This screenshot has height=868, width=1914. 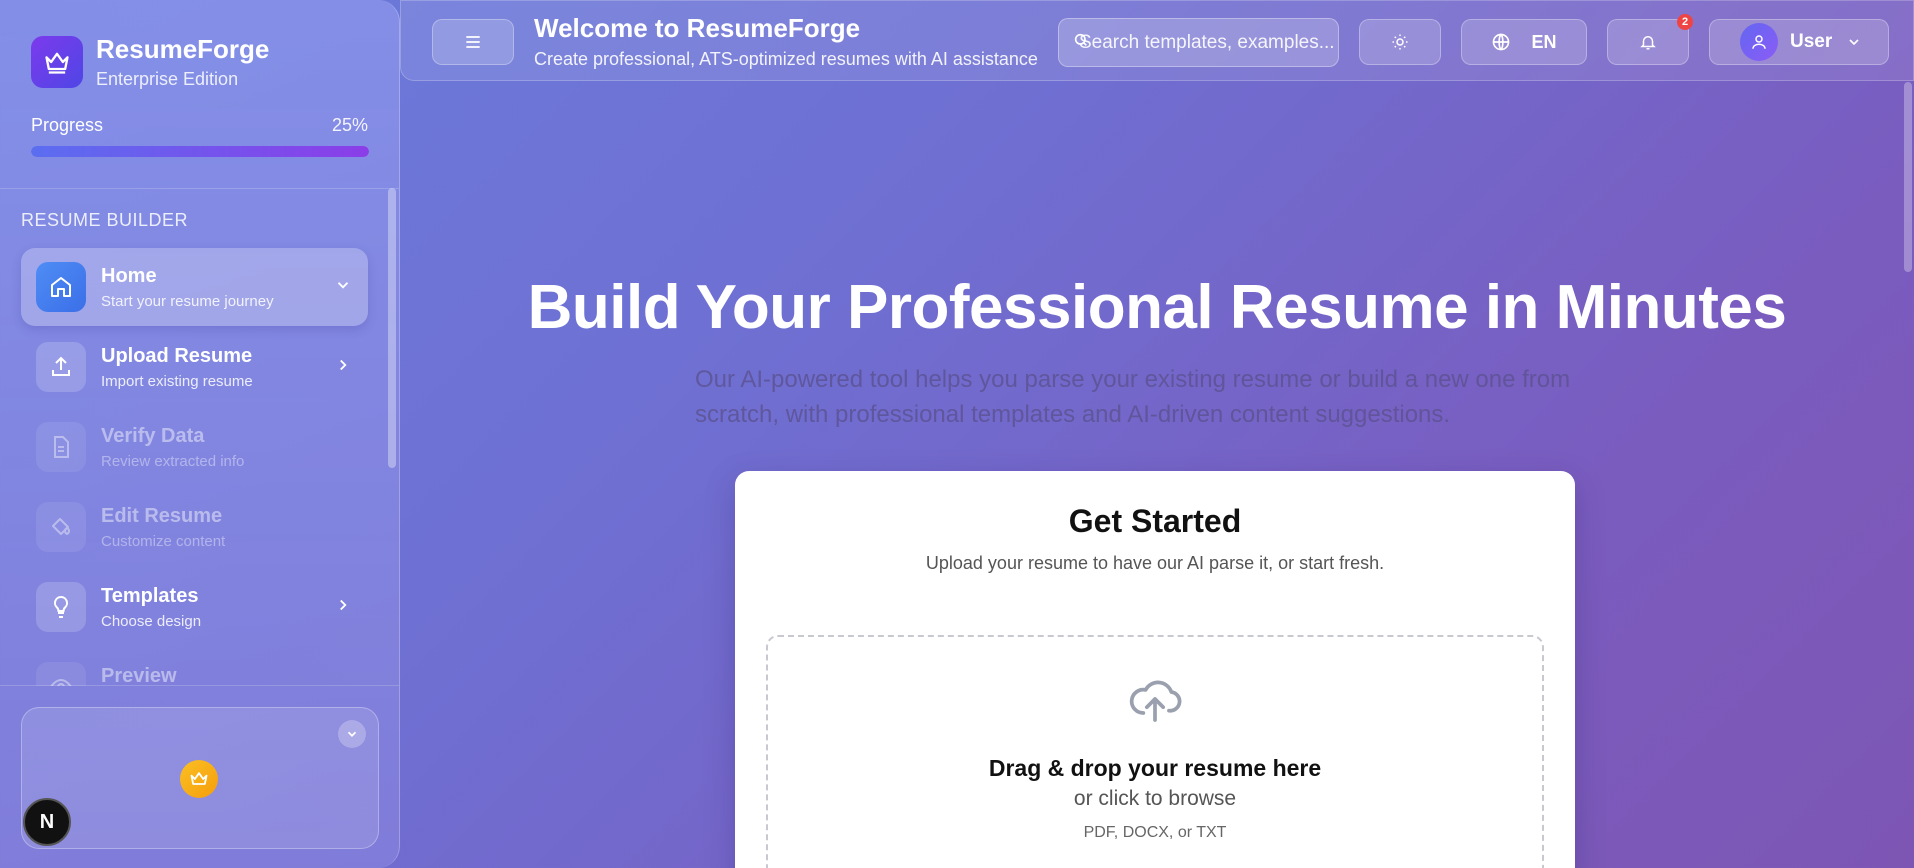 I want to click on sidebar-item-upload-resume: Upload Resume Import existing resume, so click(x=194, y=367).